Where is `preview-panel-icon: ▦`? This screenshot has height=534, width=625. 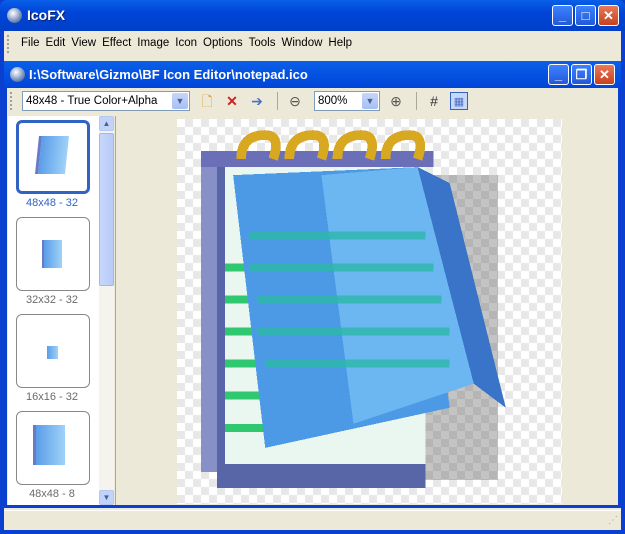
preview-panel-icon: ▦ is located at coordinates (459, 101).